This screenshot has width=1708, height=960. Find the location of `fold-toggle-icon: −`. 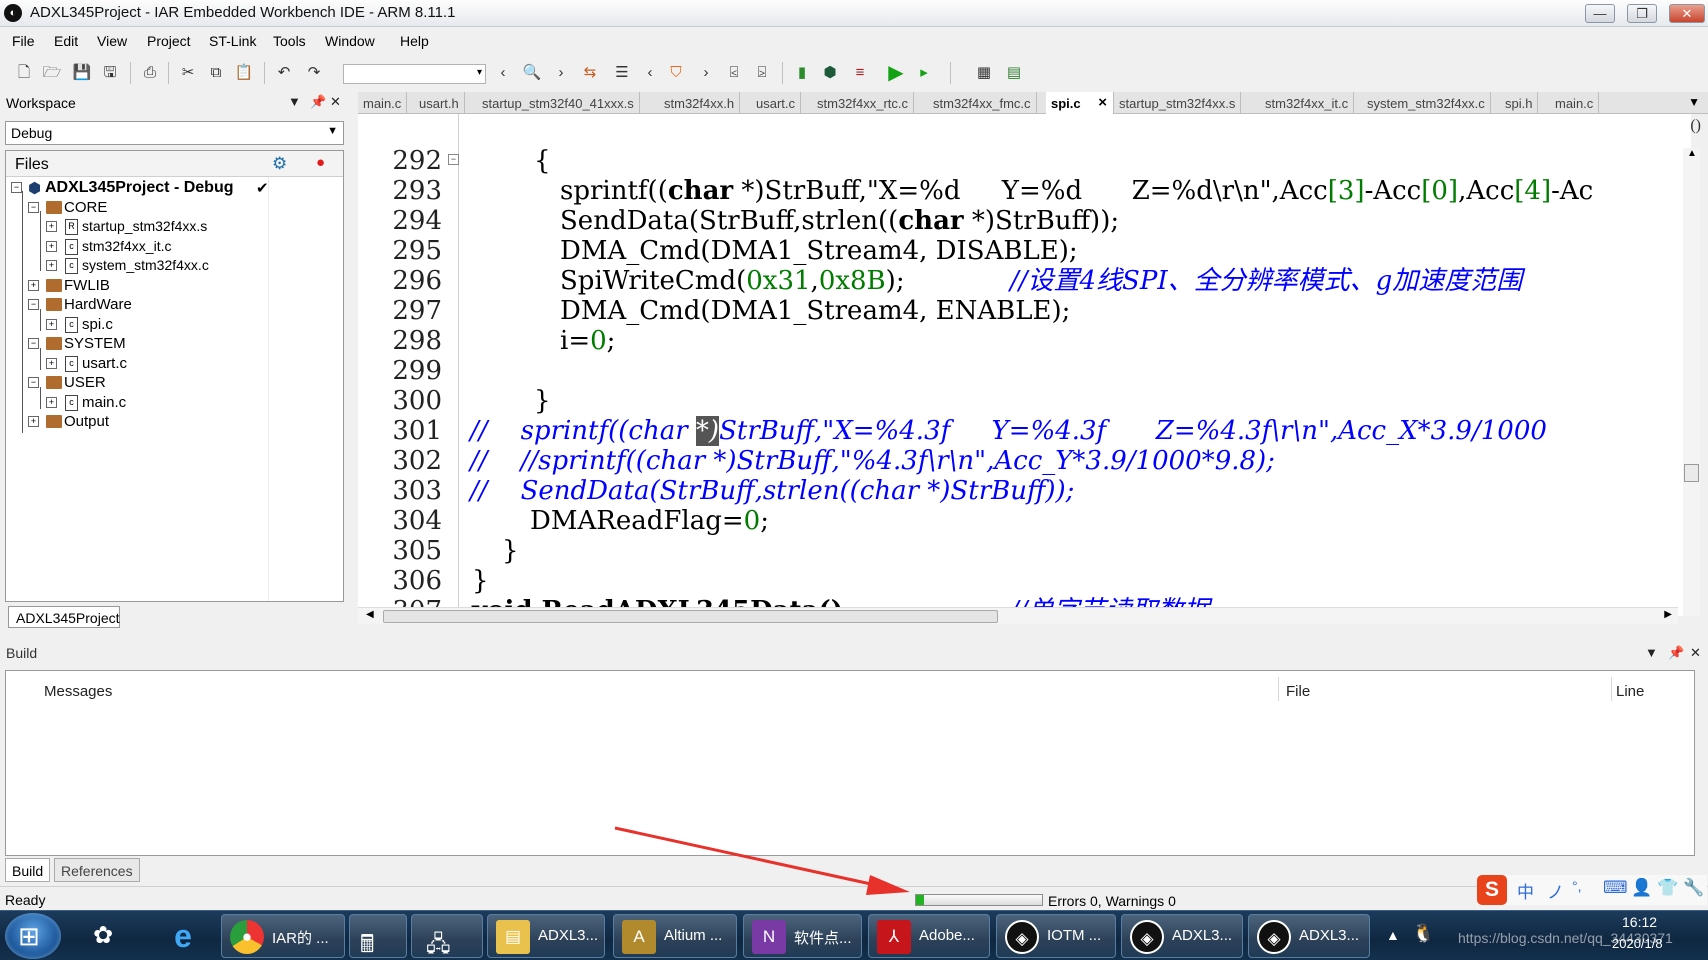

fold-toggle-icon: − is located at coordinates (453, 159).